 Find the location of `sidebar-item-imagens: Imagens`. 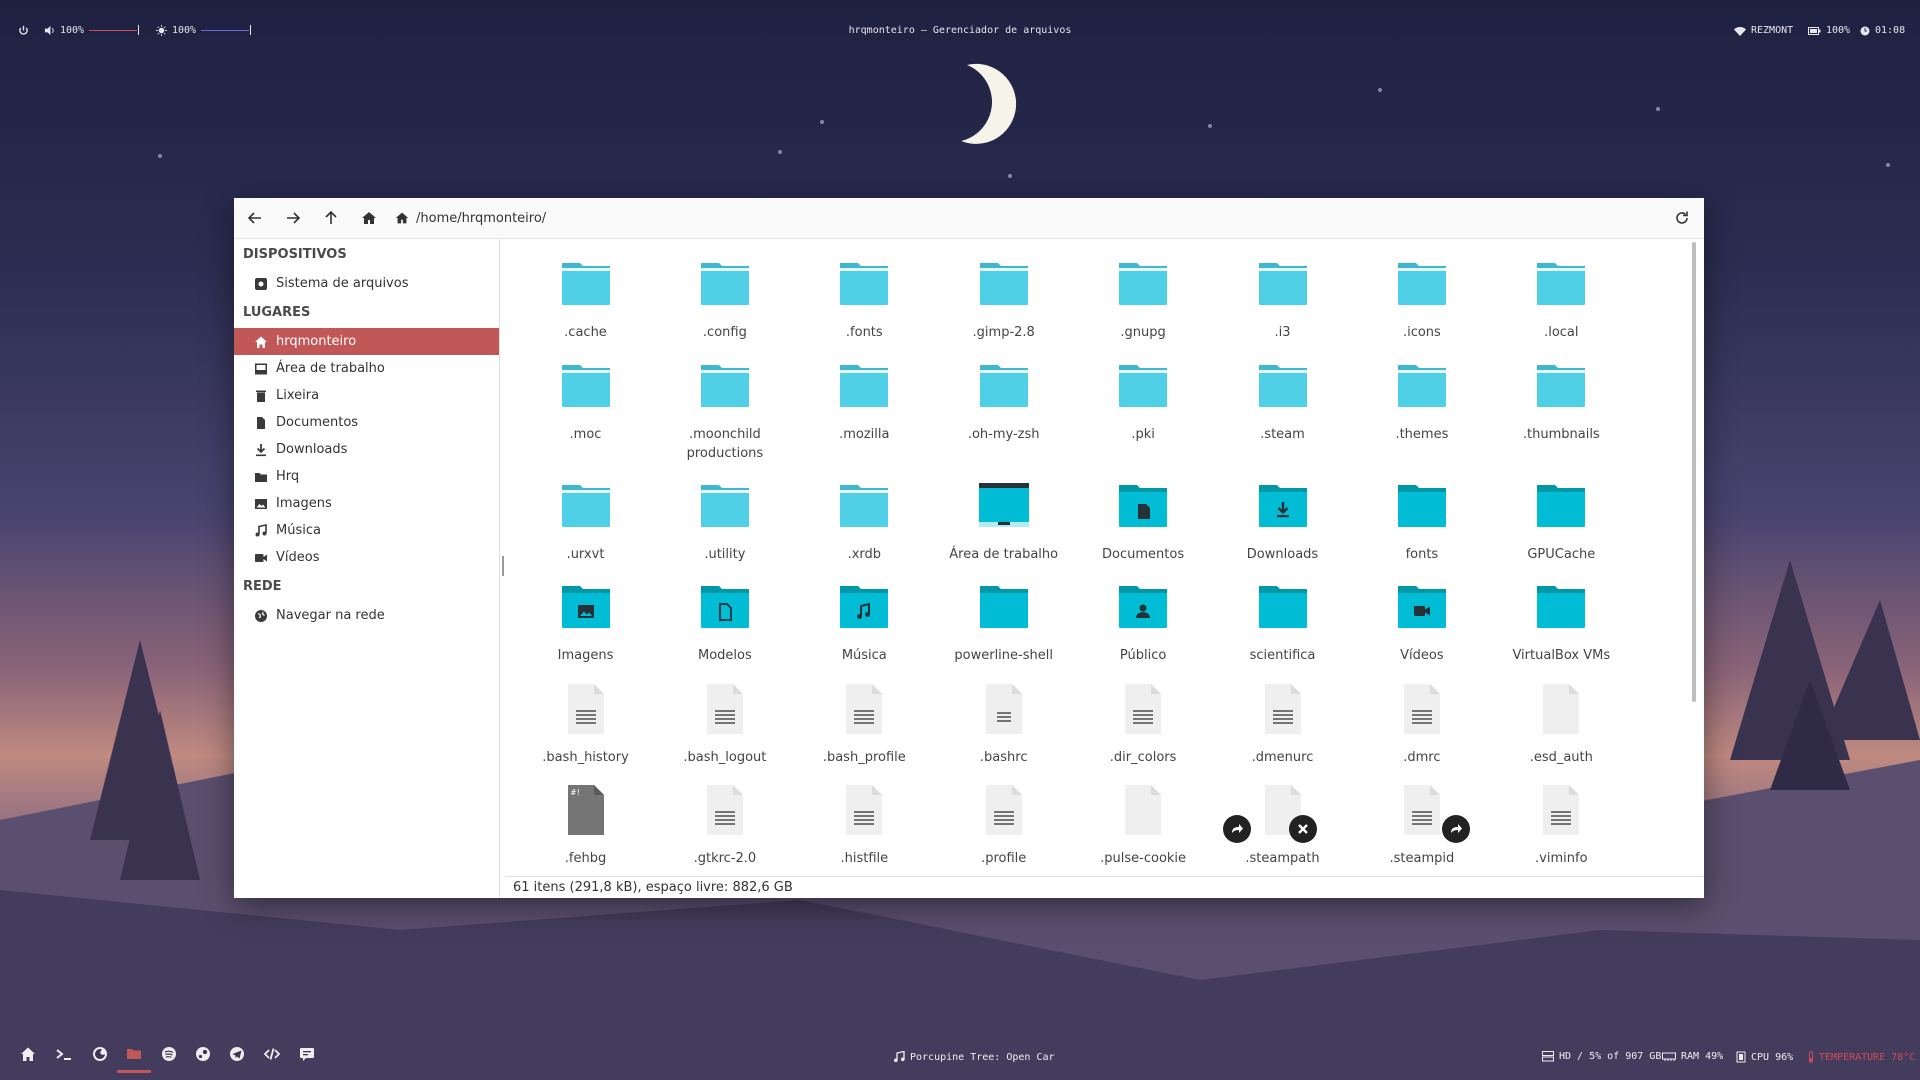

sidebar-item-imagens: Imagens is located at coordinates (366, 503).